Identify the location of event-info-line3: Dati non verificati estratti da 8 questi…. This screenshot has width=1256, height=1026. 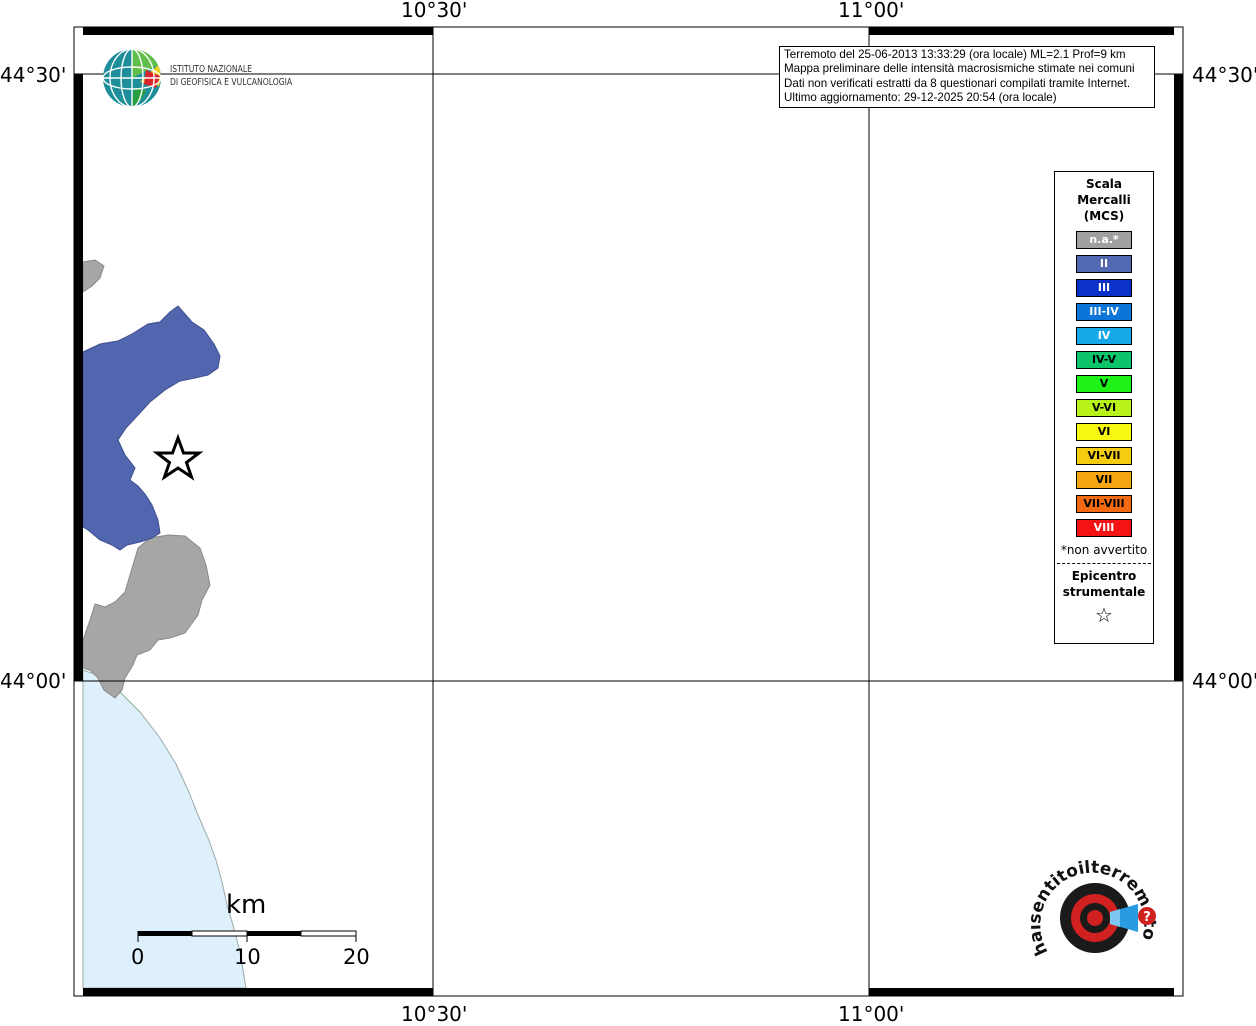
(957, 83).